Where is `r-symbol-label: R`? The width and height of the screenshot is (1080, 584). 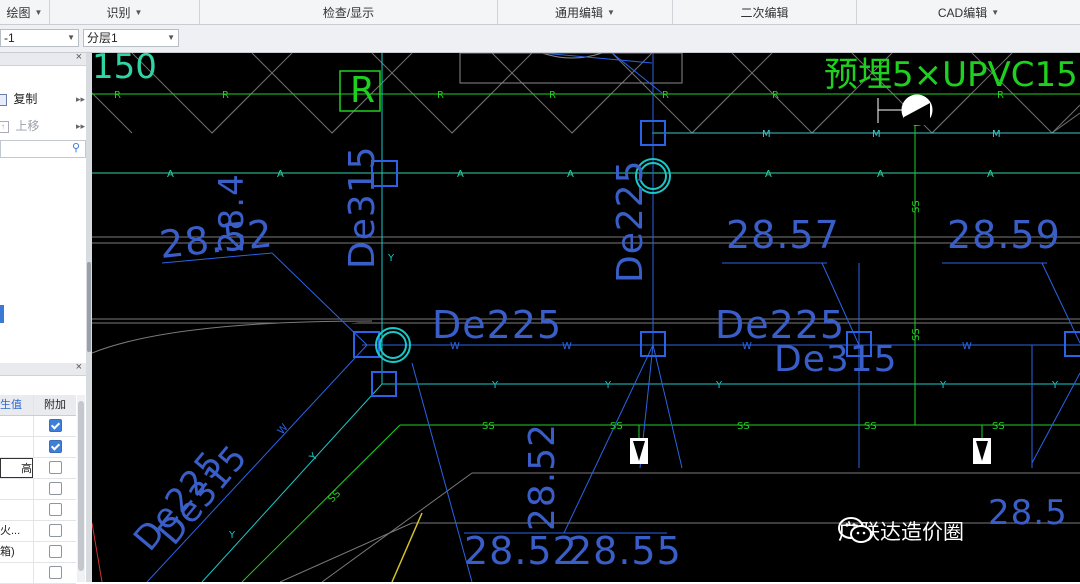
r-symbol-label: R is located at coordinates (363, 90).